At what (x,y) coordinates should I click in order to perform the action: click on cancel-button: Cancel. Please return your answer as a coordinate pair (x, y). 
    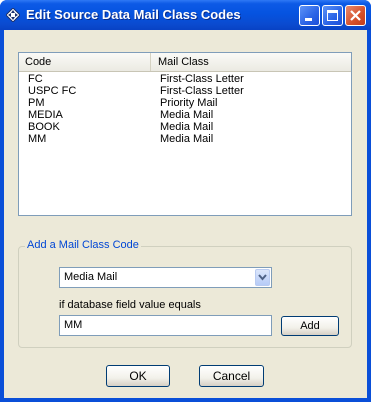
    Looking at the image, I should click on (231, 376).